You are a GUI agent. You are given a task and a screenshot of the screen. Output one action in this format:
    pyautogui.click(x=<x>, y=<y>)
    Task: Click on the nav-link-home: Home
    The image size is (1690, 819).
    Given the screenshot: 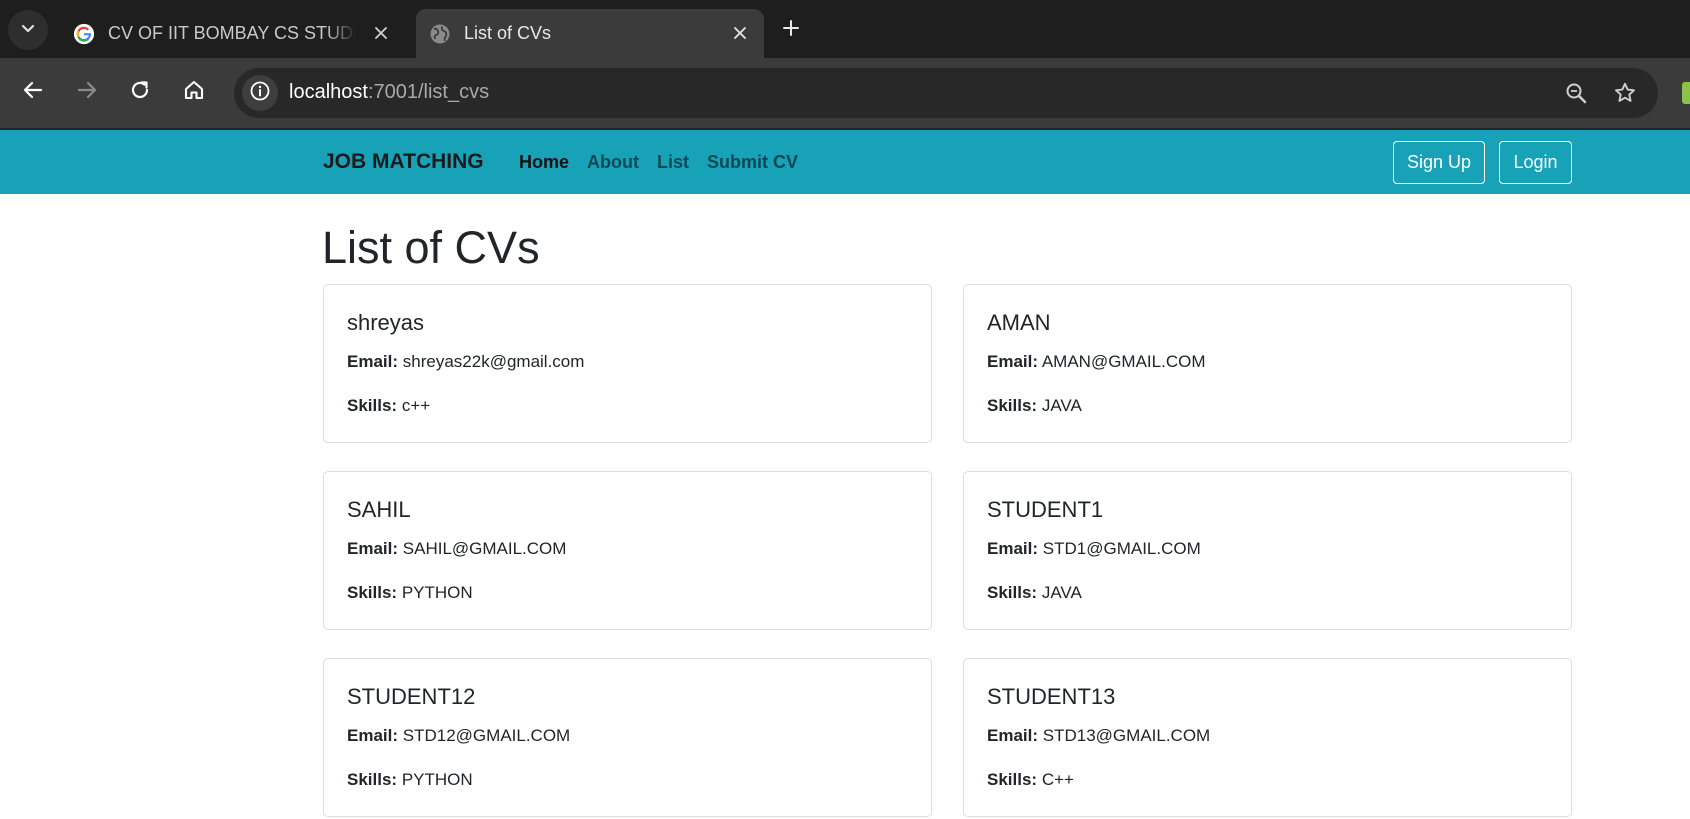 What is the action you would take?
    pyautogui.click(x=544, y=162)
    